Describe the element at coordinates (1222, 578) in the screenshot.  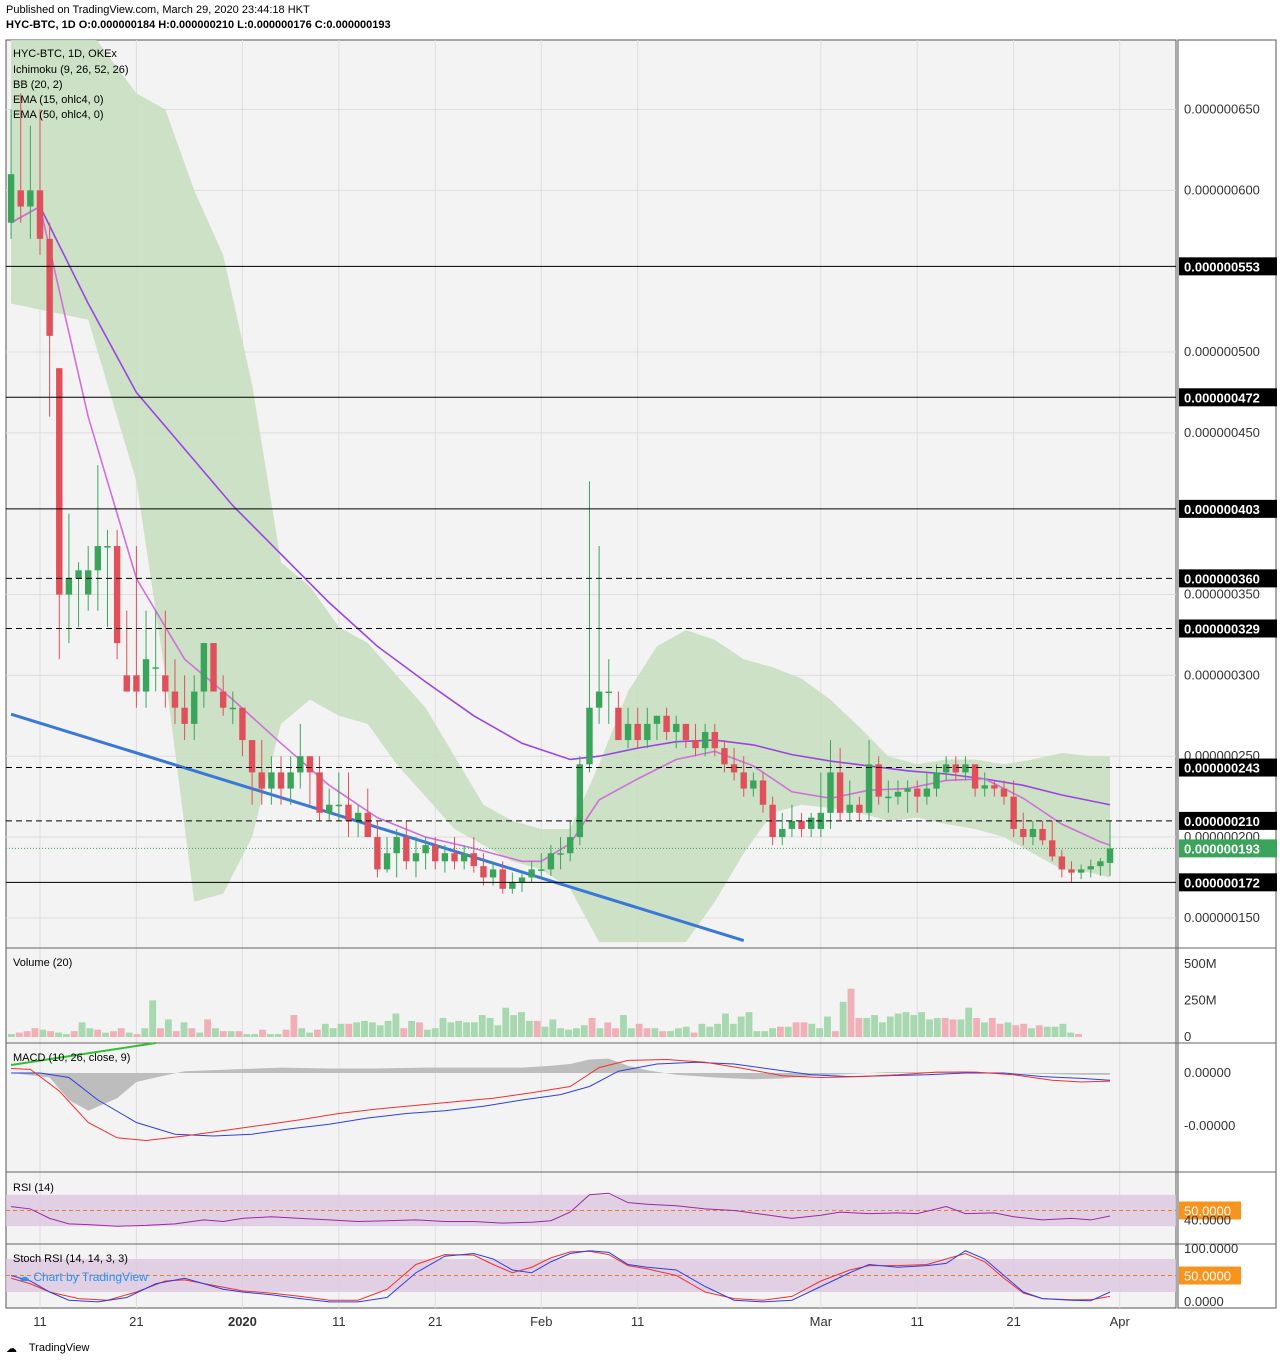
I see `level-label: 0.000000360` at that location.